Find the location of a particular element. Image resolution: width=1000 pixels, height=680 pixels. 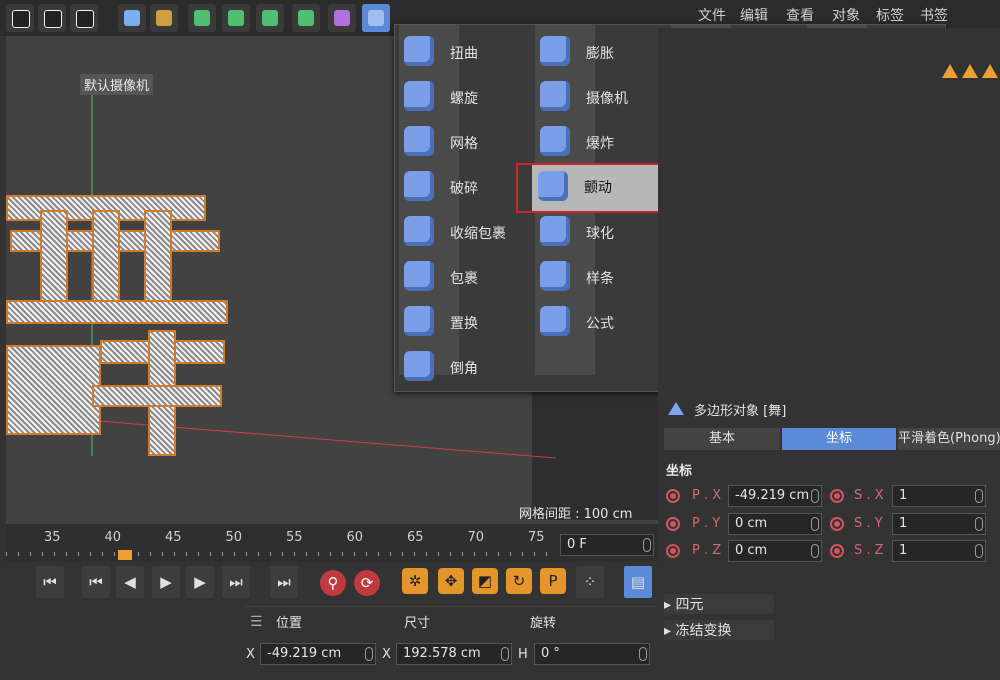

mograph-icon is located at coordinates (270, 18).